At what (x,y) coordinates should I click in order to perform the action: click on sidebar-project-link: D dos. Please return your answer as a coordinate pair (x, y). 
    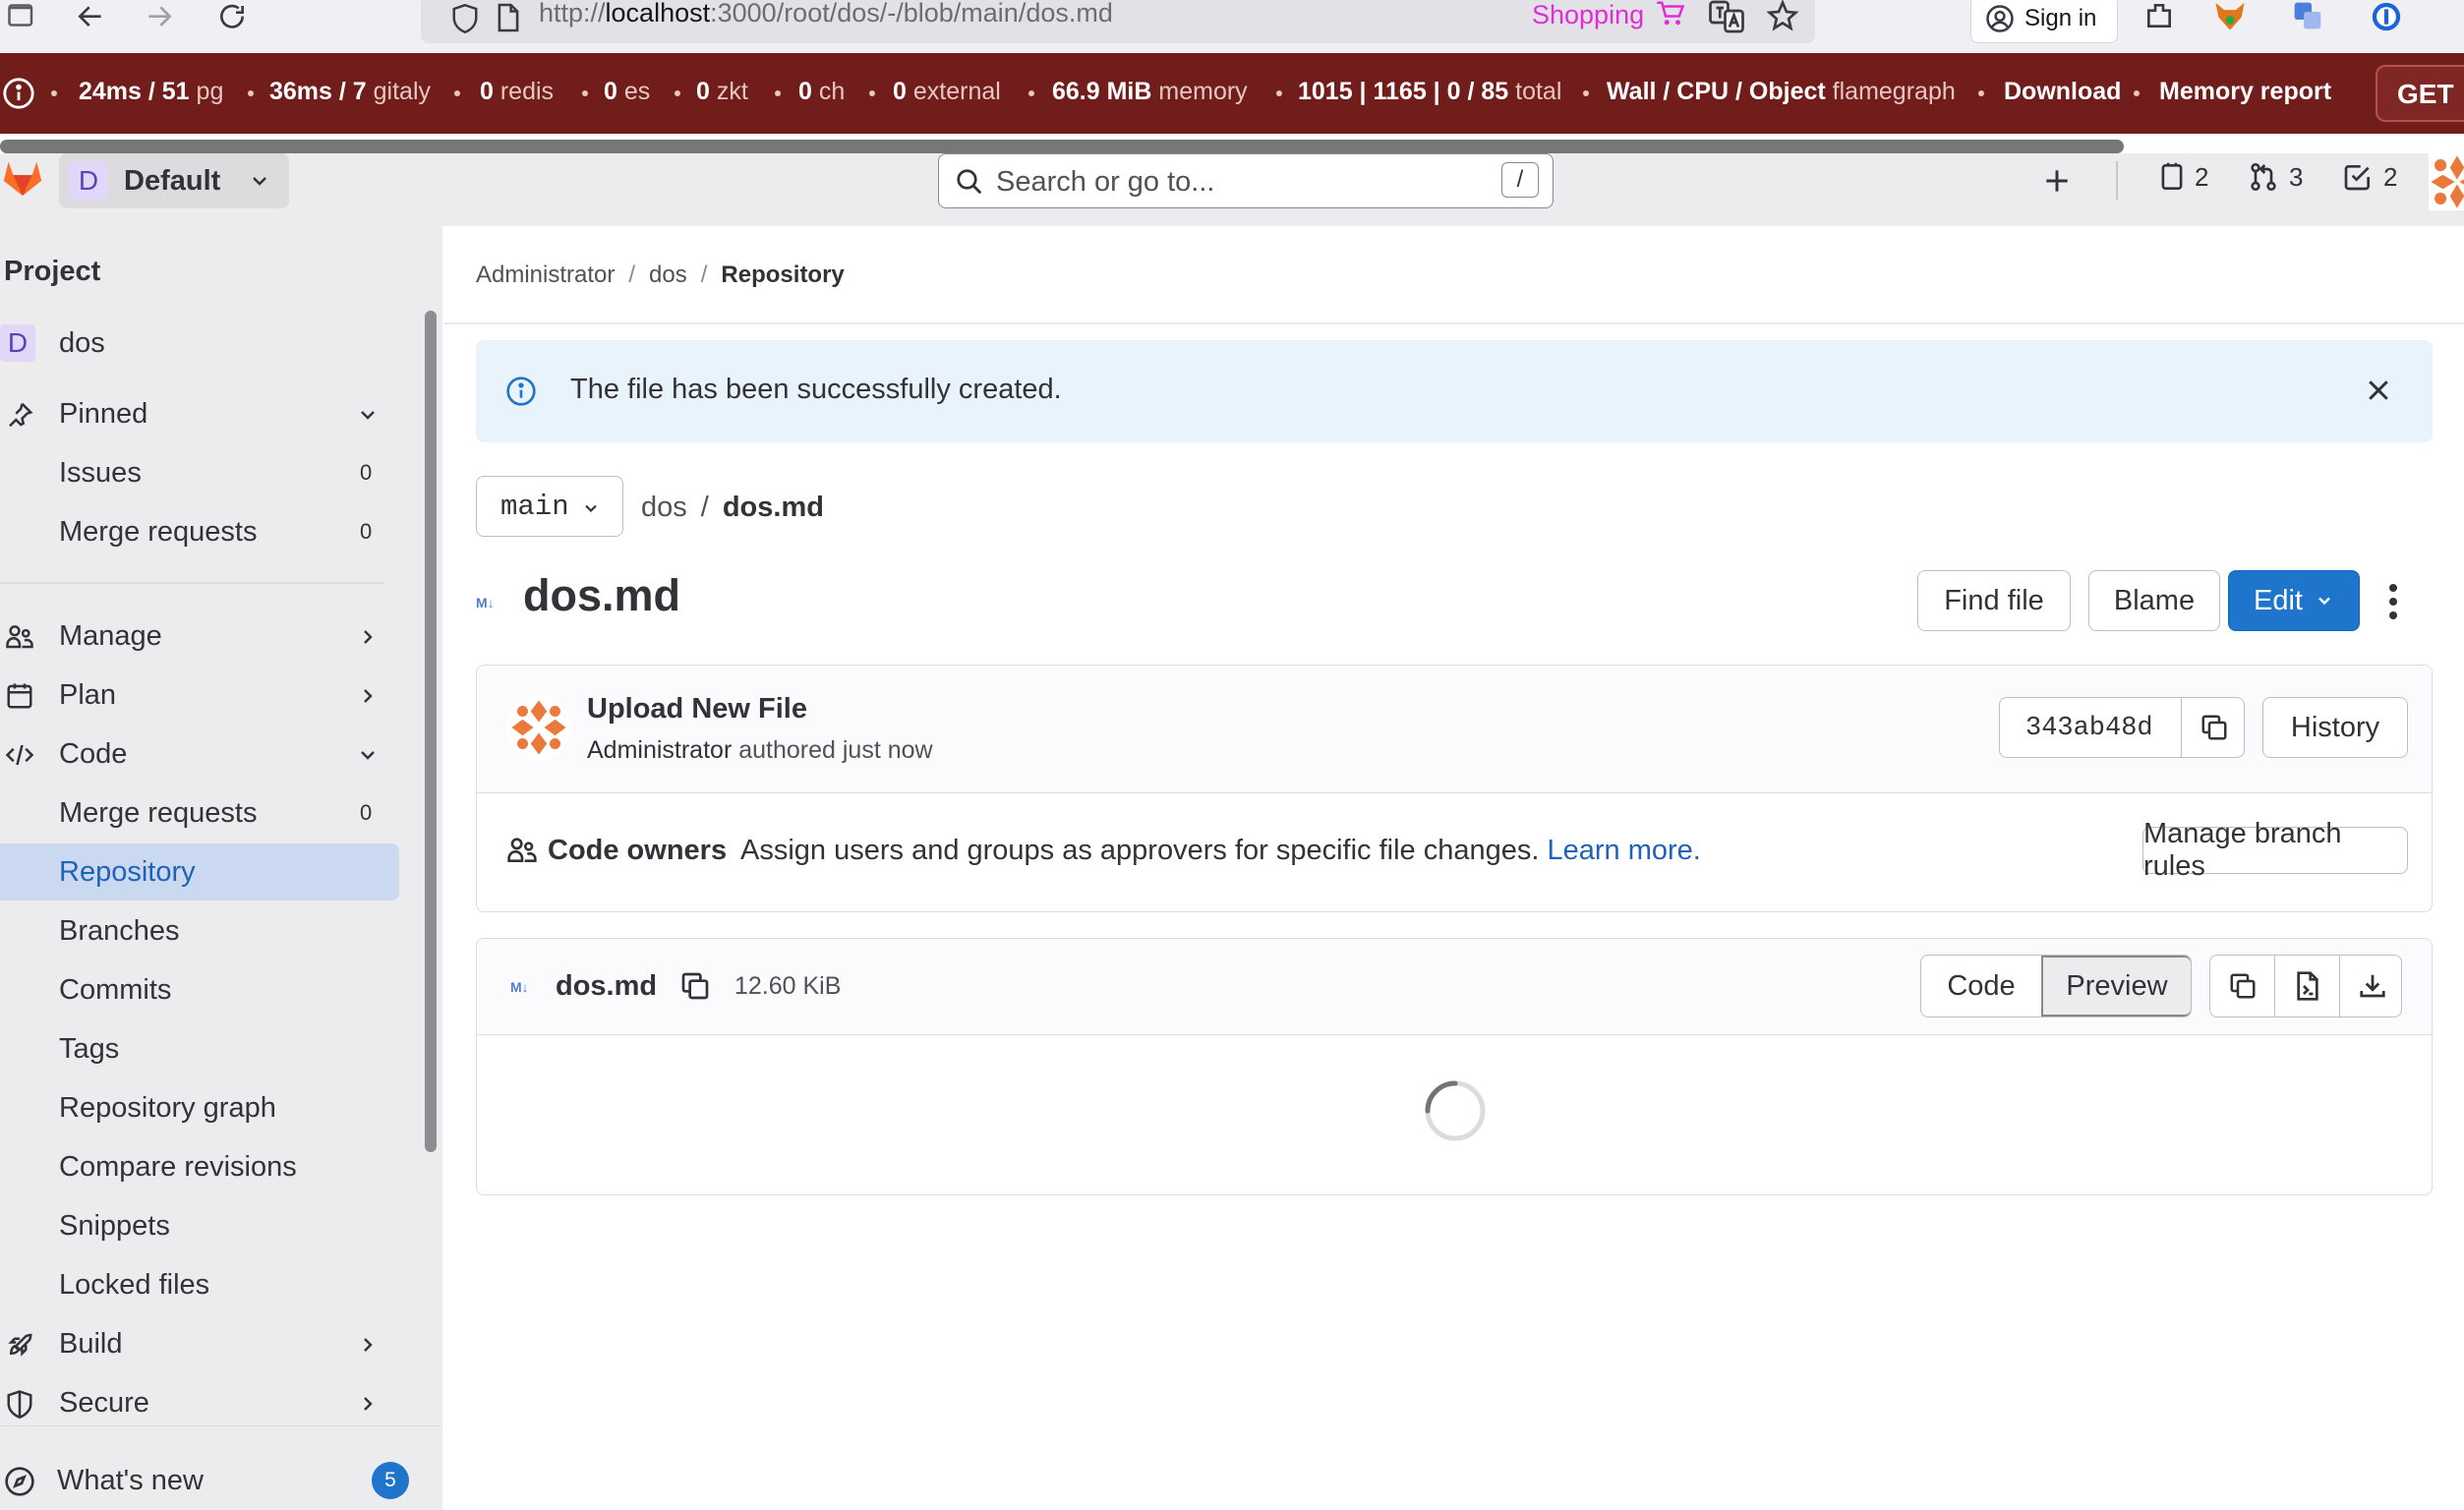
    Looking at the image, I should click on (199, 343).